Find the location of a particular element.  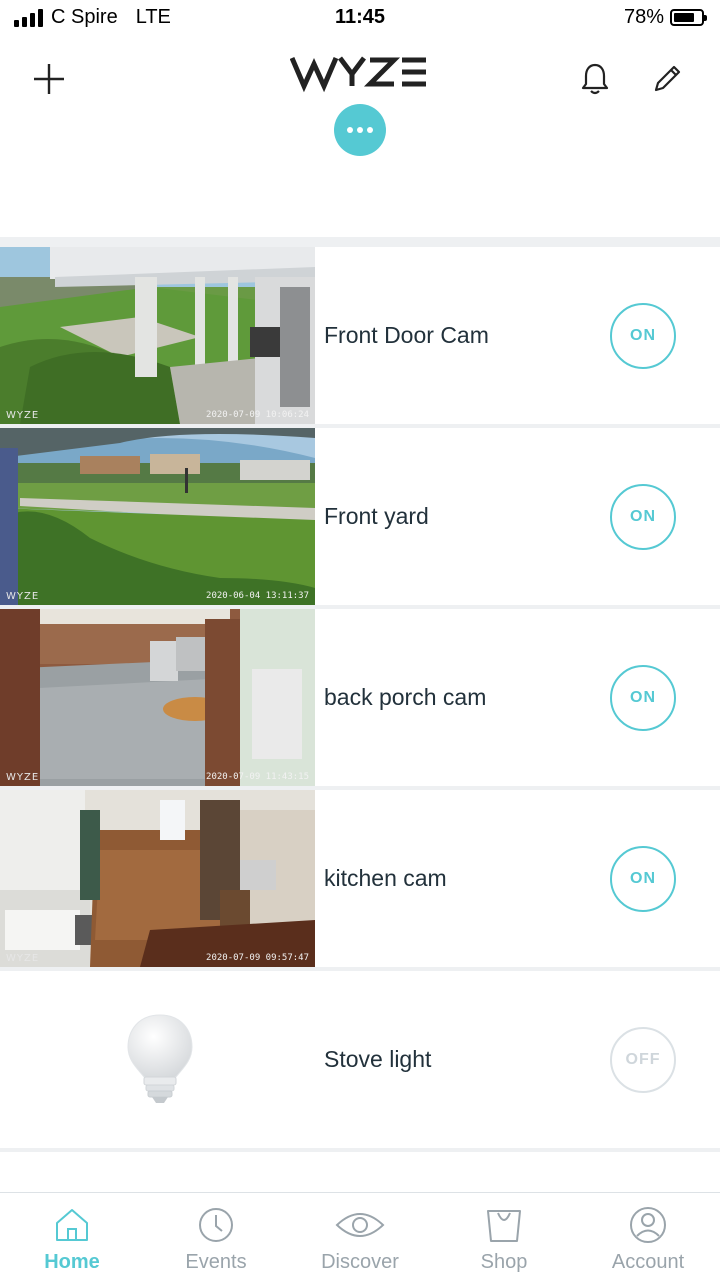

clock-icon is located at coordinates (216, 1225).